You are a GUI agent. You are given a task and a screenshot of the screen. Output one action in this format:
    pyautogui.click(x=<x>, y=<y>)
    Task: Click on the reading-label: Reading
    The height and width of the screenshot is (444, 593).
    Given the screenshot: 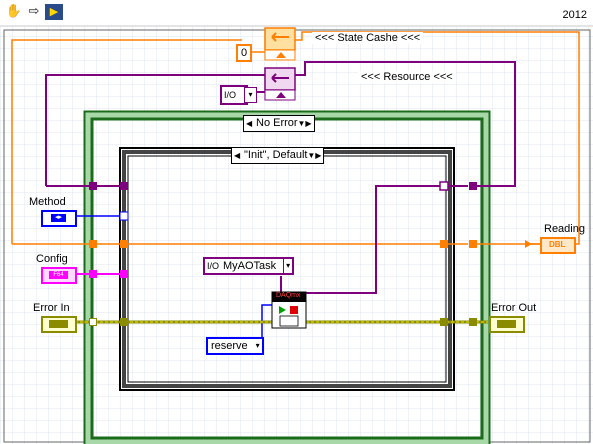 What is the action you would take?
    pyautogui.click(x=564, y=229)
    